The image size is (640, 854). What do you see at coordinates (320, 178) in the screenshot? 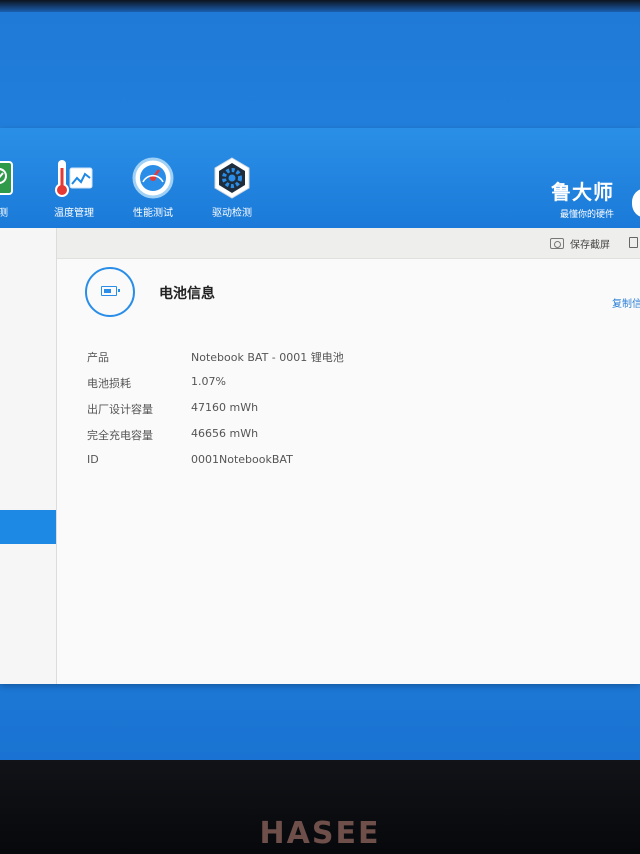
I see `top-toolbar: 检测 温度管理` at bounding box center [320, 178].